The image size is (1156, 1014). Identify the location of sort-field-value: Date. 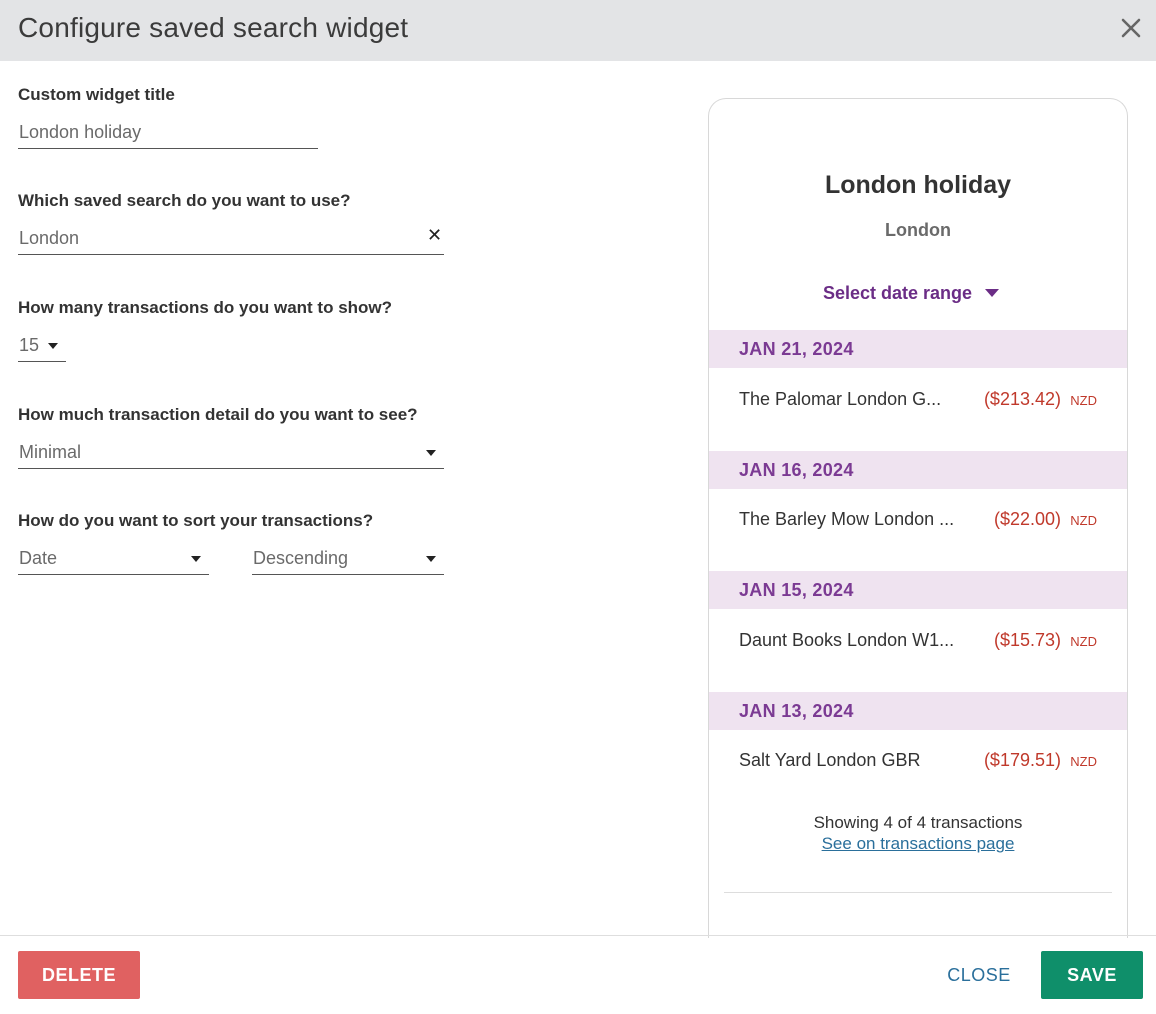
(38, 558).